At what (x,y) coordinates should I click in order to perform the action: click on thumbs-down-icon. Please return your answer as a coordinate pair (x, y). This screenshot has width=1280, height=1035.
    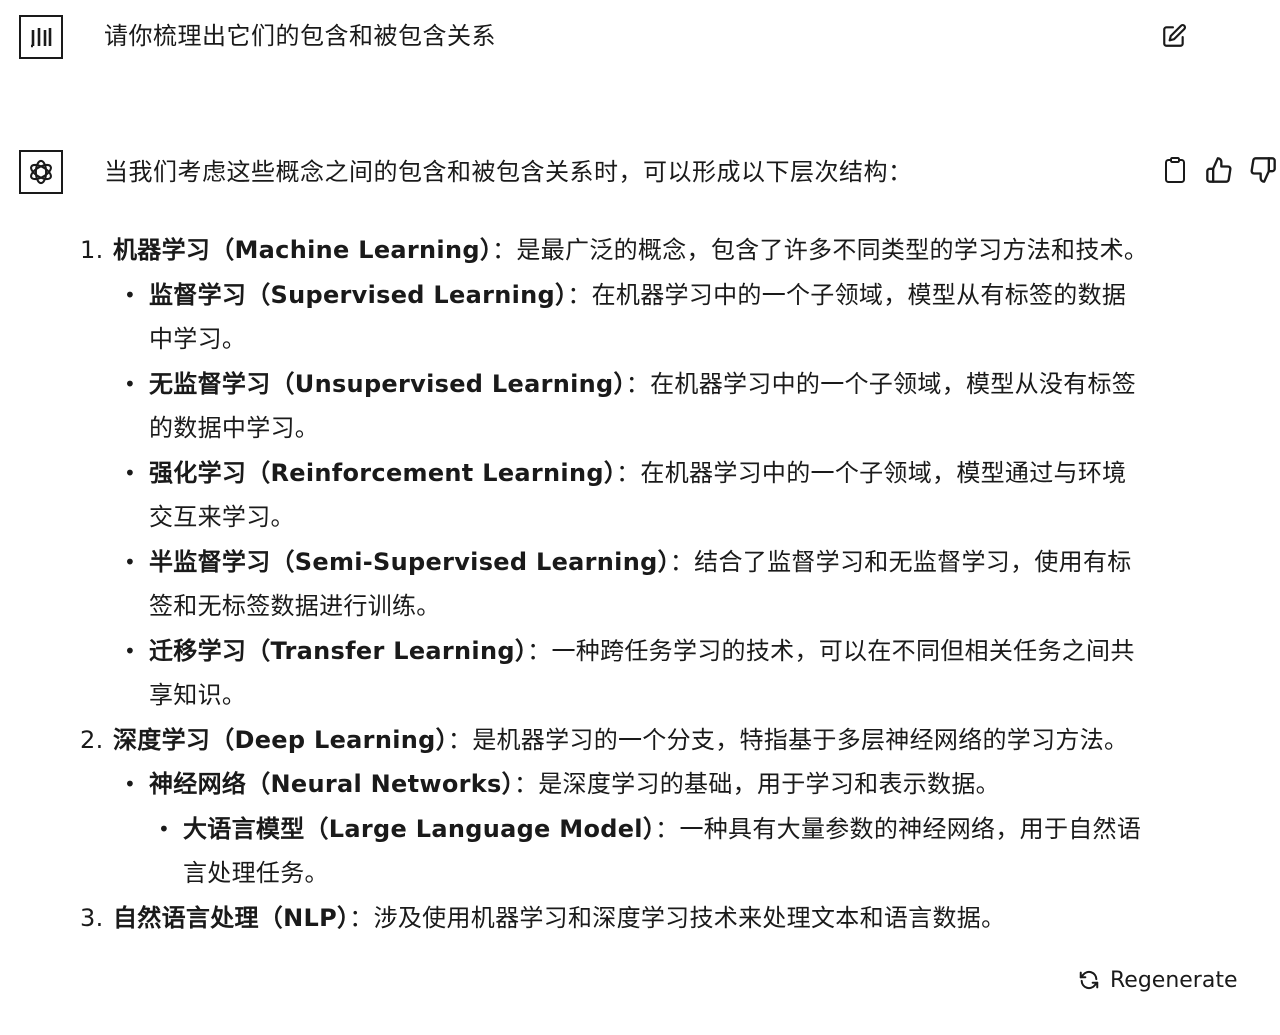
    Looking at the image, I should click on (1263, 170).